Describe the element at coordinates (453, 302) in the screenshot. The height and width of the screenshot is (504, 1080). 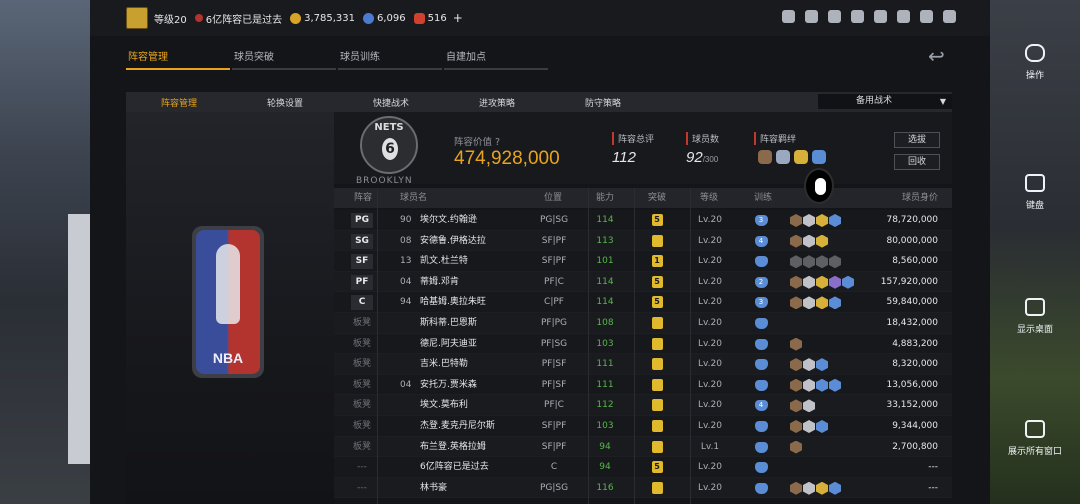
I see `player-name: 哈基姆.奥拉朱旺` at that location.